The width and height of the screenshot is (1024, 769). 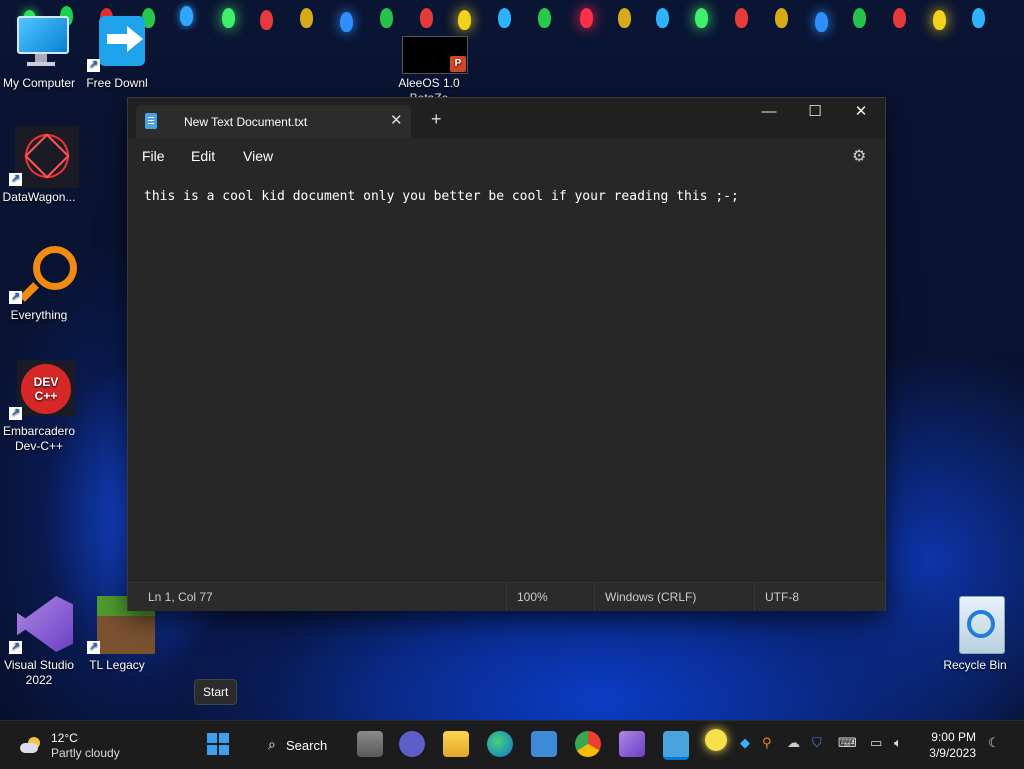 I want to click on desktop-icon-my-computer: My Computer, so click(x=39, y=51).